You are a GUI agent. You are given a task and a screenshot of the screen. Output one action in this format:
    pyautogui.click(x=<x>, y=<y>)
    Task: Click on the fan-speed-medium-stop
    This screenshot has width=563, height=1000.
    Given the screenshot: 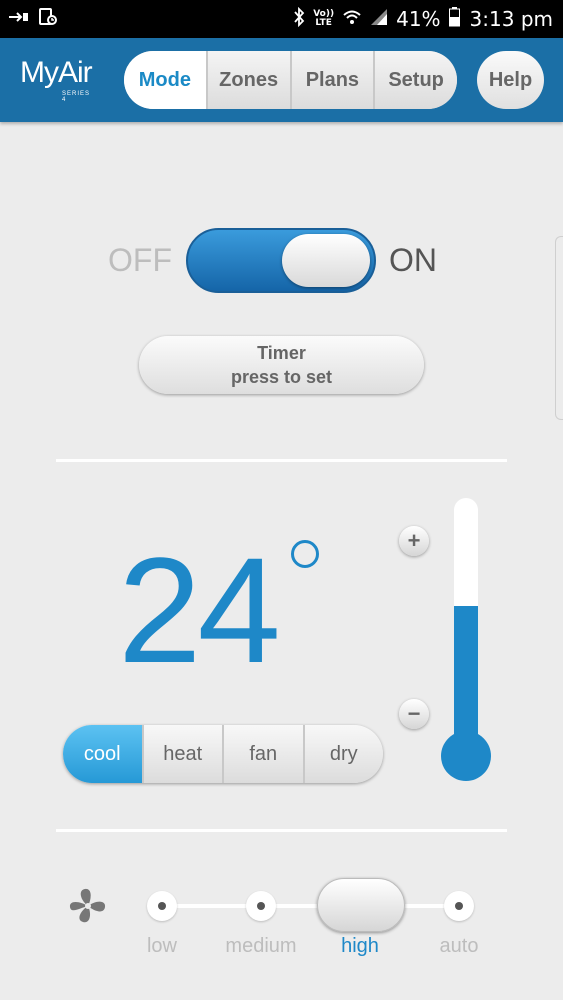 What is the action you would take?
    pyautogui.click(x=261, y=906)
    